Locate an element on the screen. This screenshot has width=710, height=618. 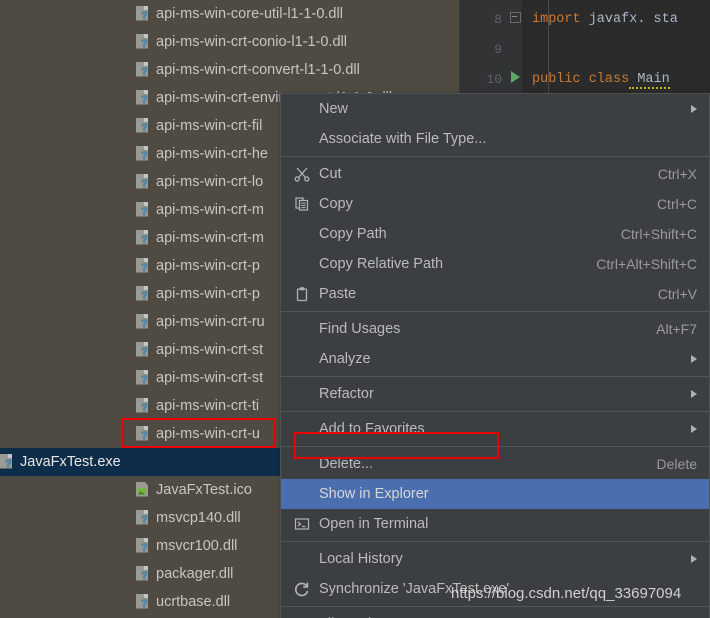
tree-file-label: api-ms-win-crt-he is located at coordinates (212, 154).